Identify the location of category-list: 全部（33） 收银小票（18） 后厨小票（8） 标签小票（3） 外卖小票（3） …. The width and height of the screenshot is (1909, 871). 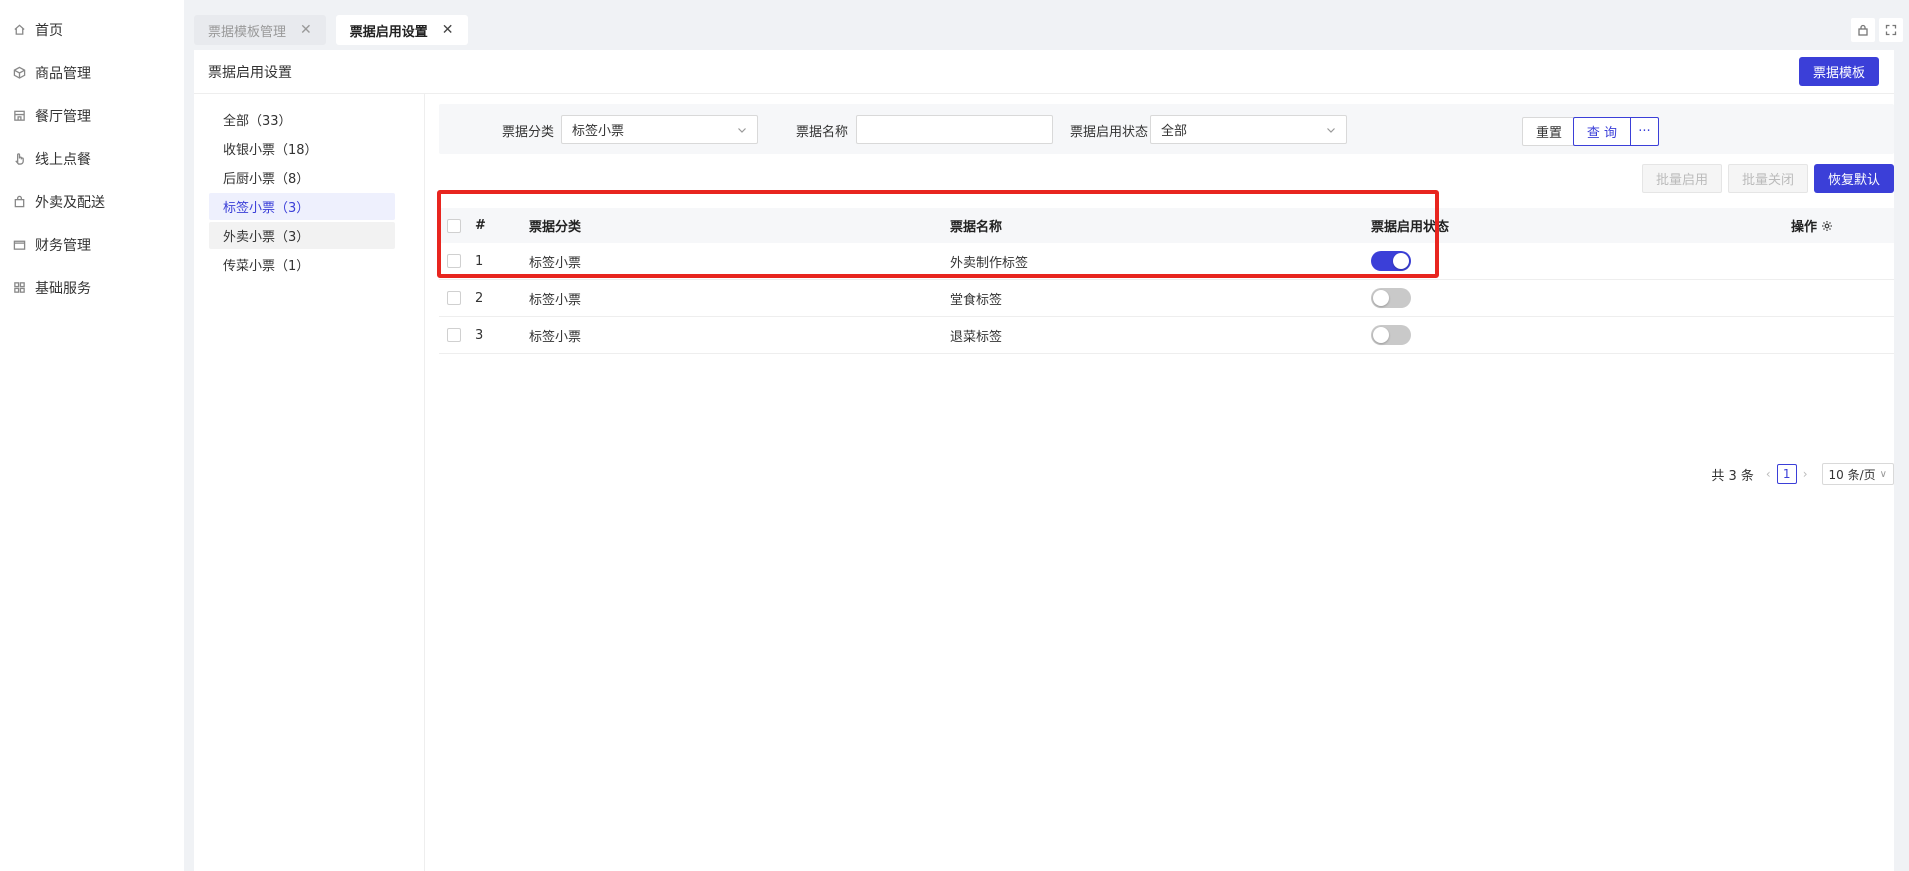
(309, 482).